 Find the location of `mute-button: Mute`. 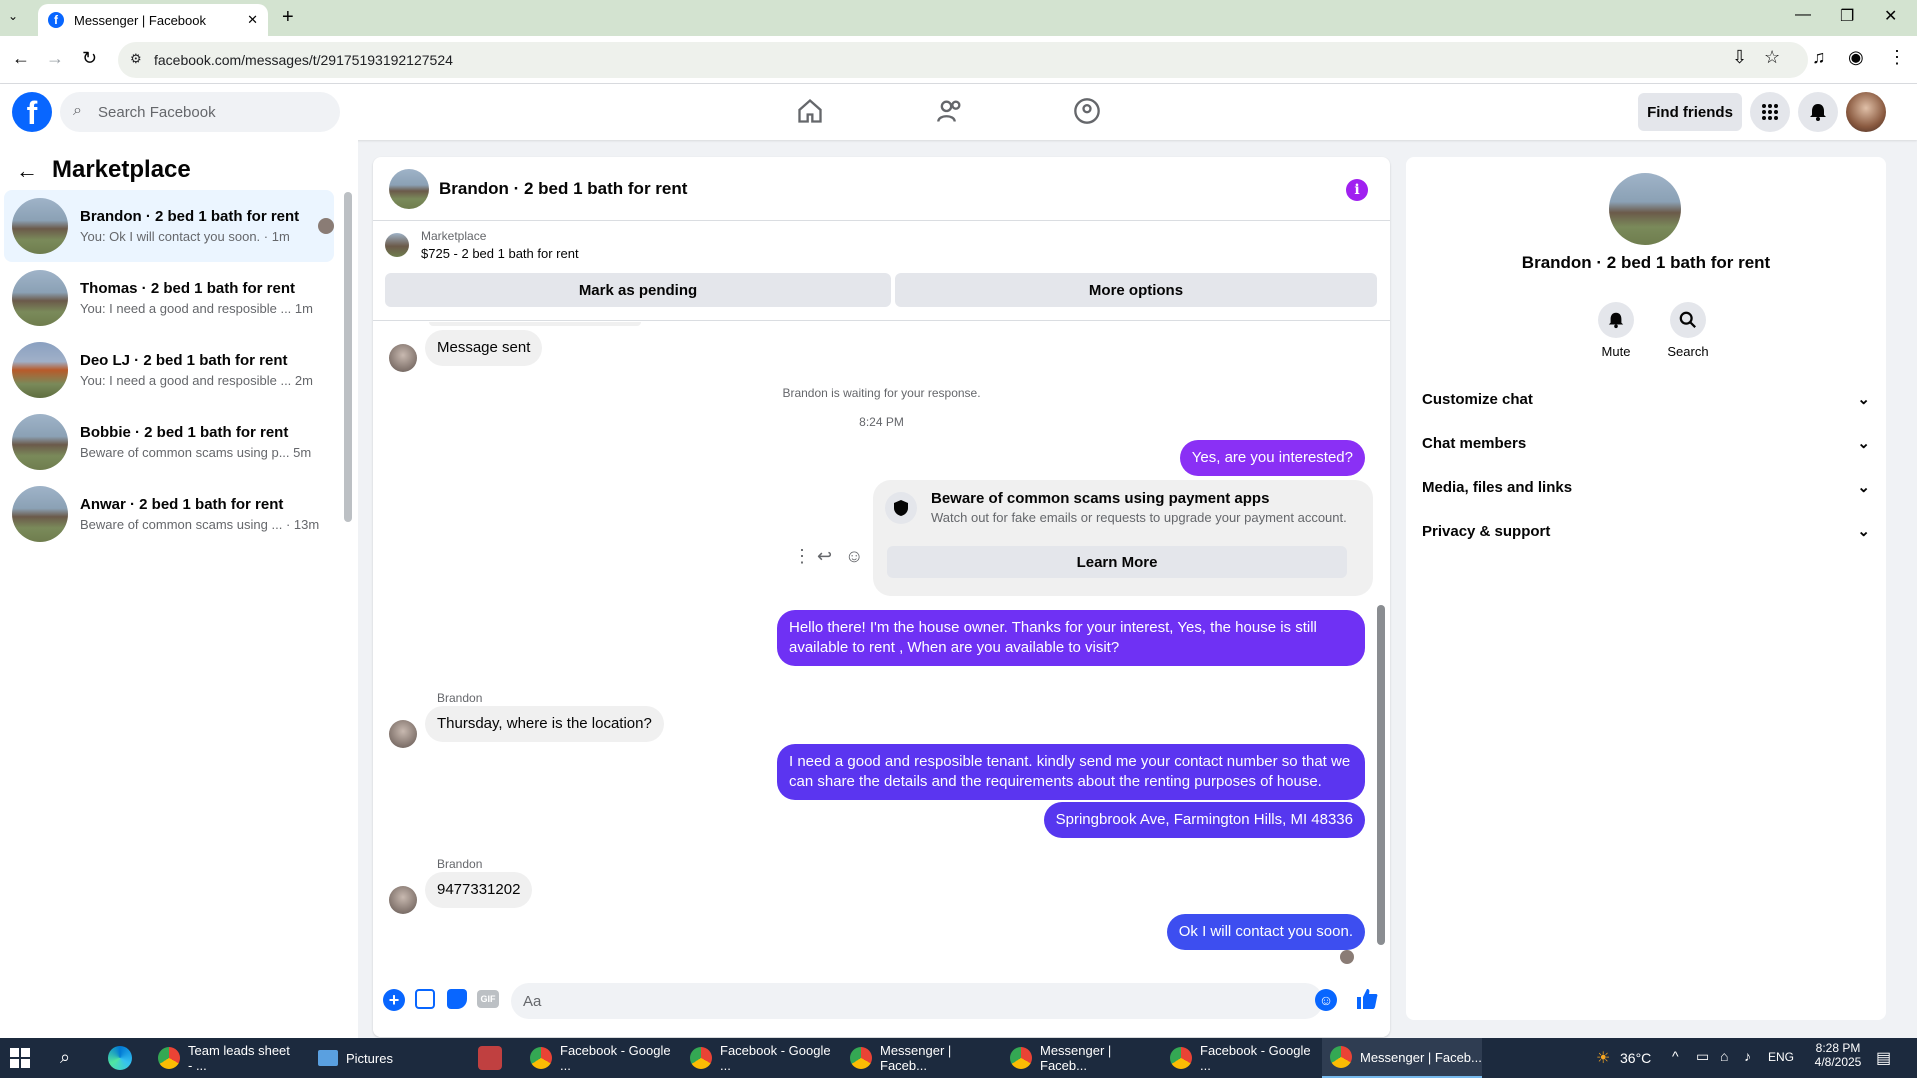

mute-button: Mute is located at coordinates (1616, 330).